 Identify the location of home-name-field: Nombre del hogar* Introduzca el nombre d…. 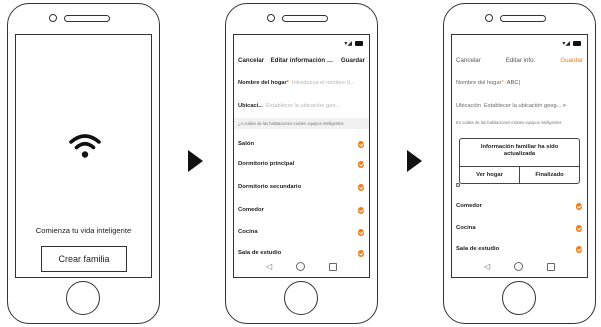
(301, 83).